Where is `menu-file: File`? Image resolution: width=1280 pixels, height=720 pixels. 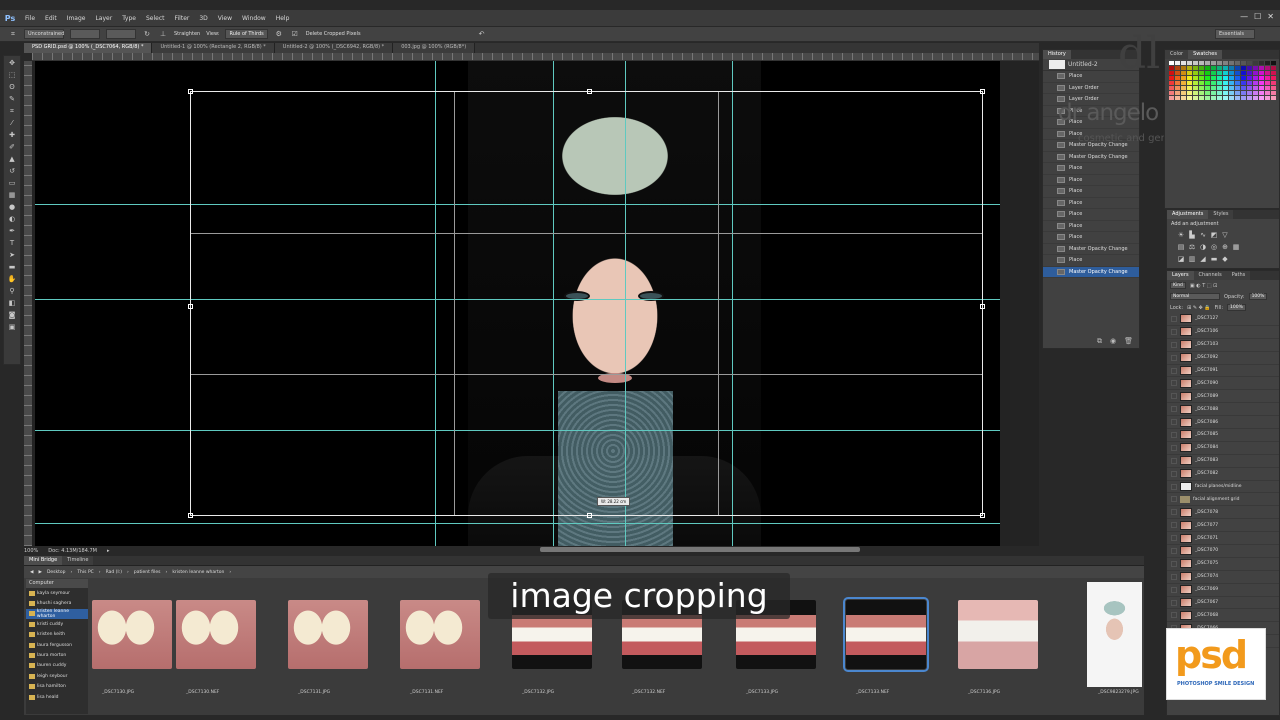 menu-file: File is located at coordinates (30, 18).